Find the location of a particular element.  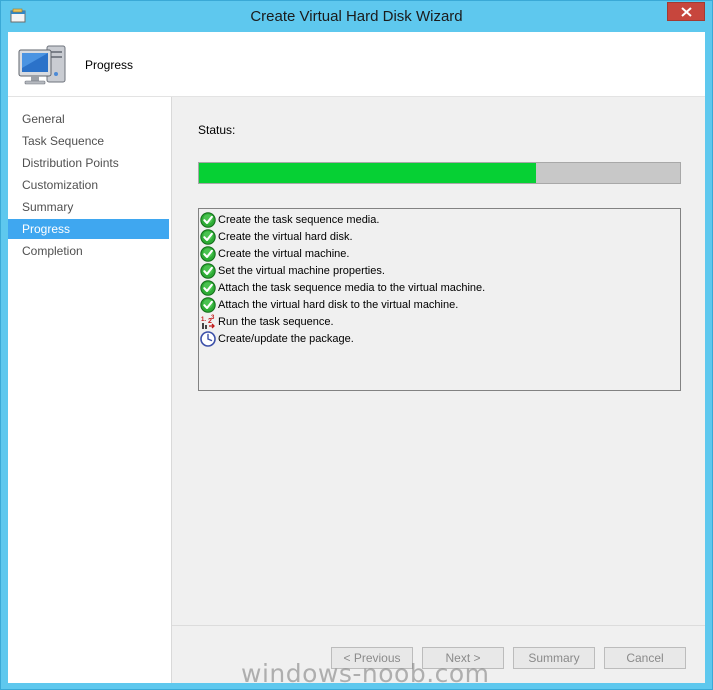

step-text: Create the task sequence media. is located at coordinates (299, 219).